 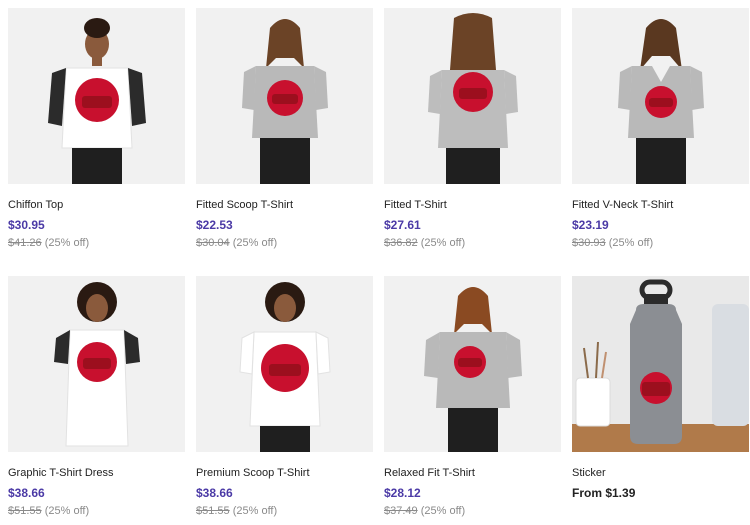 I want to click on product-title: Premium Scoop T-Shirt, so click(x=284, y=473).